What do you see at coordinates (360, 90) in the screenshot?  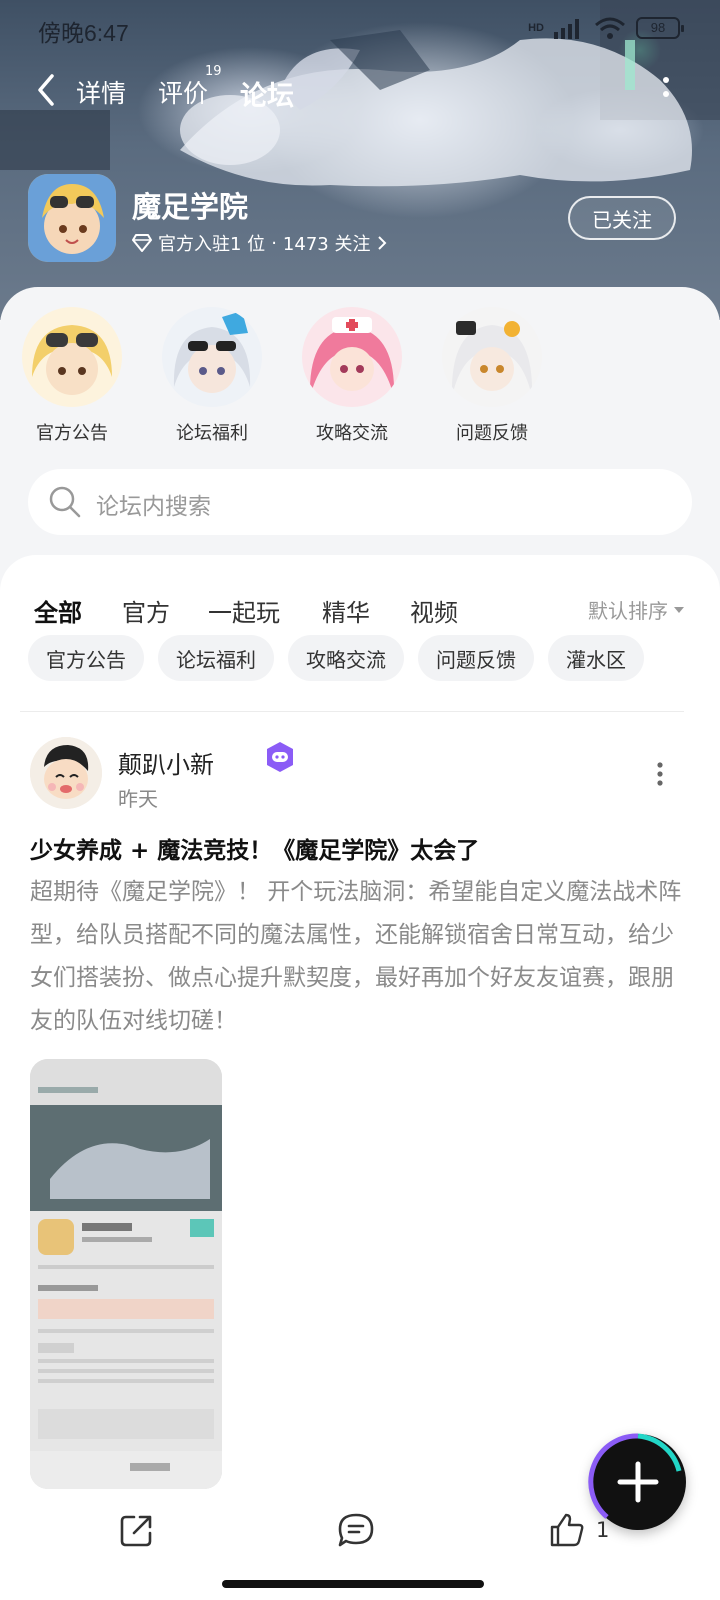 I see `top-nav: 详情 评价 19 论坛` at bounding box center [360, 90].